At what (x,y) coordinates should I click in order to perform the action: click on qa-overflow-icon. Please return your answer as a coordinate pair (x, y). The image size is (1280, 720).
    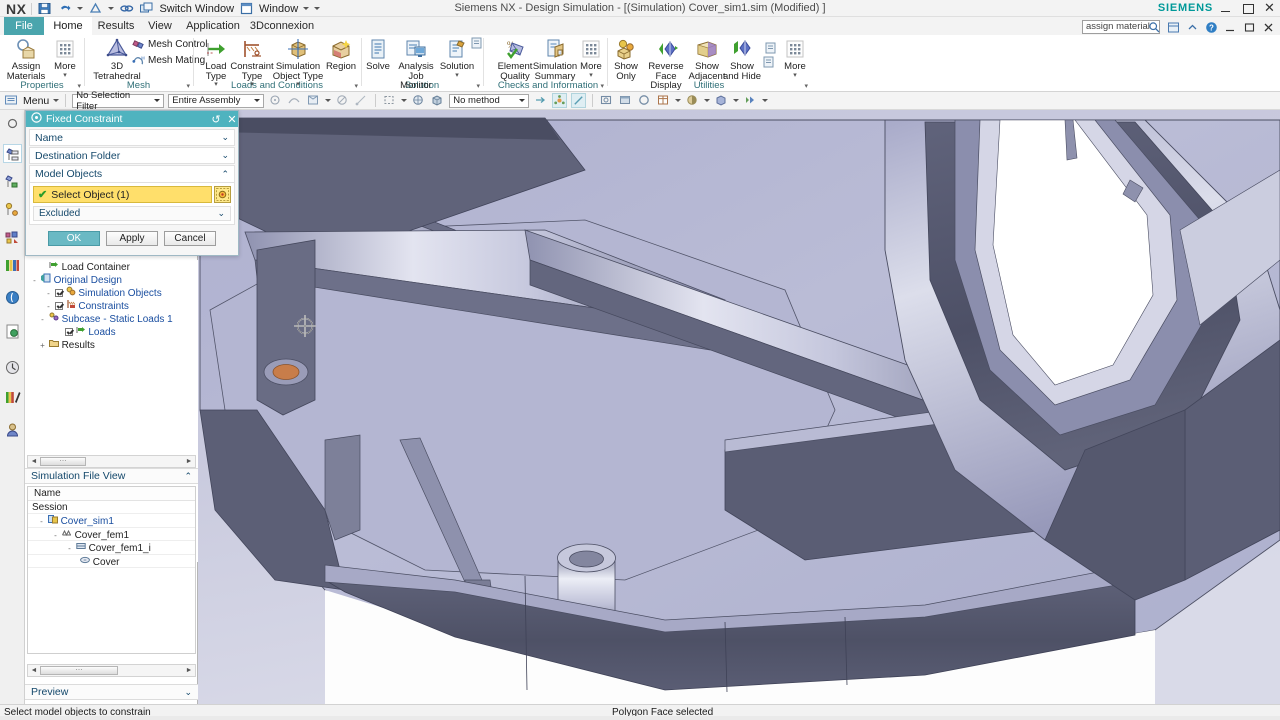
    Looking at the image, I should click on (317, 8).